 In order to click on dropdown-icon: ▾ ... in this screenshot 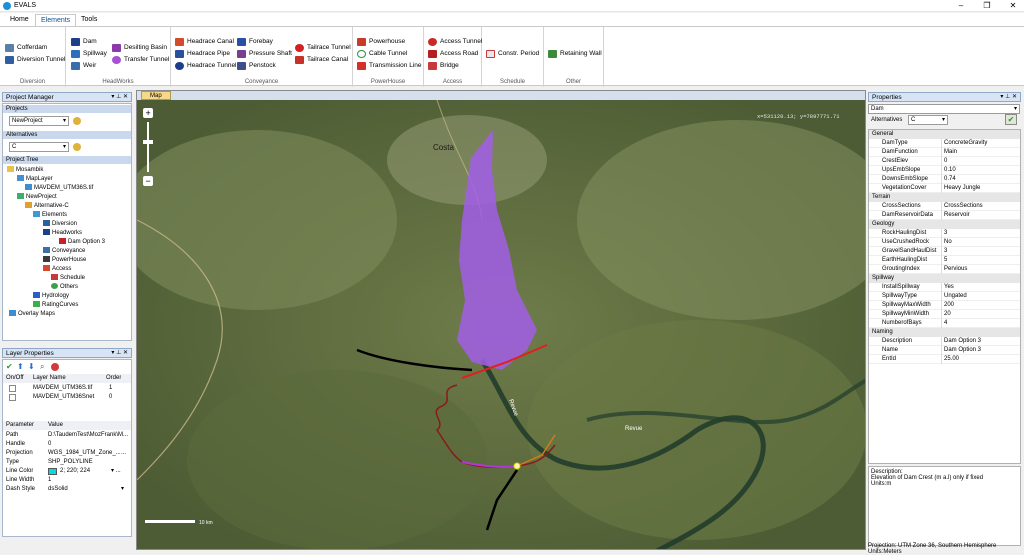, I will do `click(116, 471)`.